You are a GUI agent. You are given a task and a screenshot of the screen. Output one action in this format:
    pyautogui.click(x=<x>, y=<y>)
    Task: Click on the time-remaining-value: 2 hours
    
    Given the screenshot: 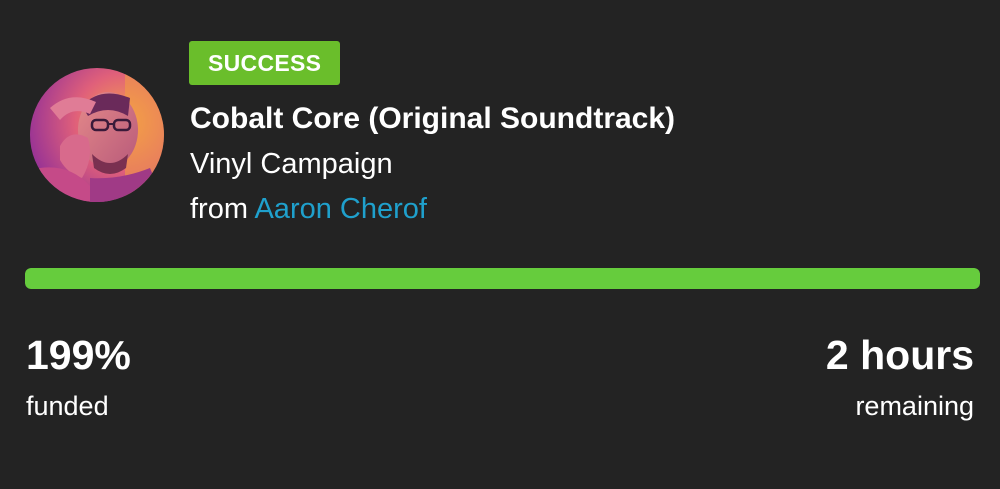 What is the action you would take?
    pyautogui.click(x=899, y=355)
    